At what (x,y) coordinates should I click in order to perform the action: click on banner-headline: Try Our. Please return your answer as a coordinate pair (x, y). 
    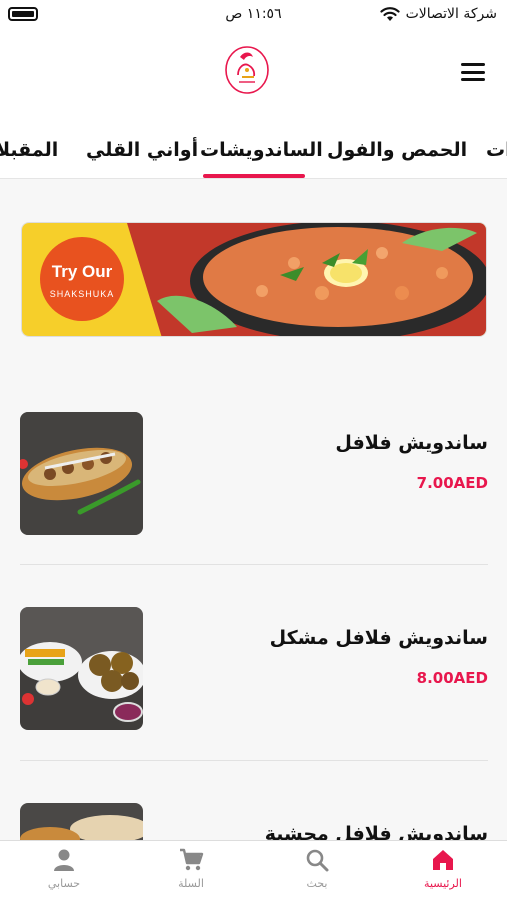
    Looking at the image, I should click on (82, 271).